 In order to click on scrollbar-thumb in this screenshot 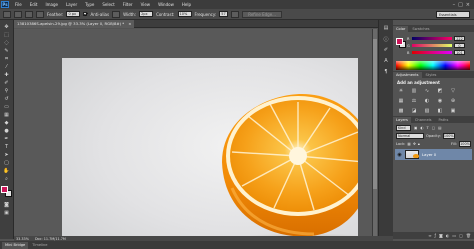, I will do `click(375, 114)`.